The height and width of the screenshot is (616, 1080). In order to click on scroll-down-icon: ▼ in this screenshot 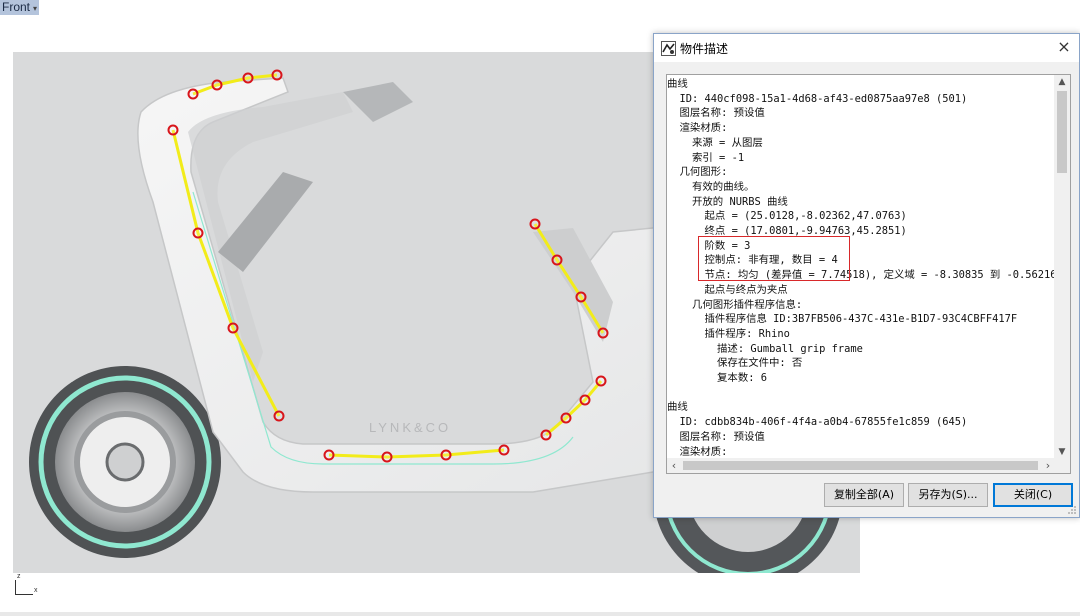, I will do `click(1062, 452)`.